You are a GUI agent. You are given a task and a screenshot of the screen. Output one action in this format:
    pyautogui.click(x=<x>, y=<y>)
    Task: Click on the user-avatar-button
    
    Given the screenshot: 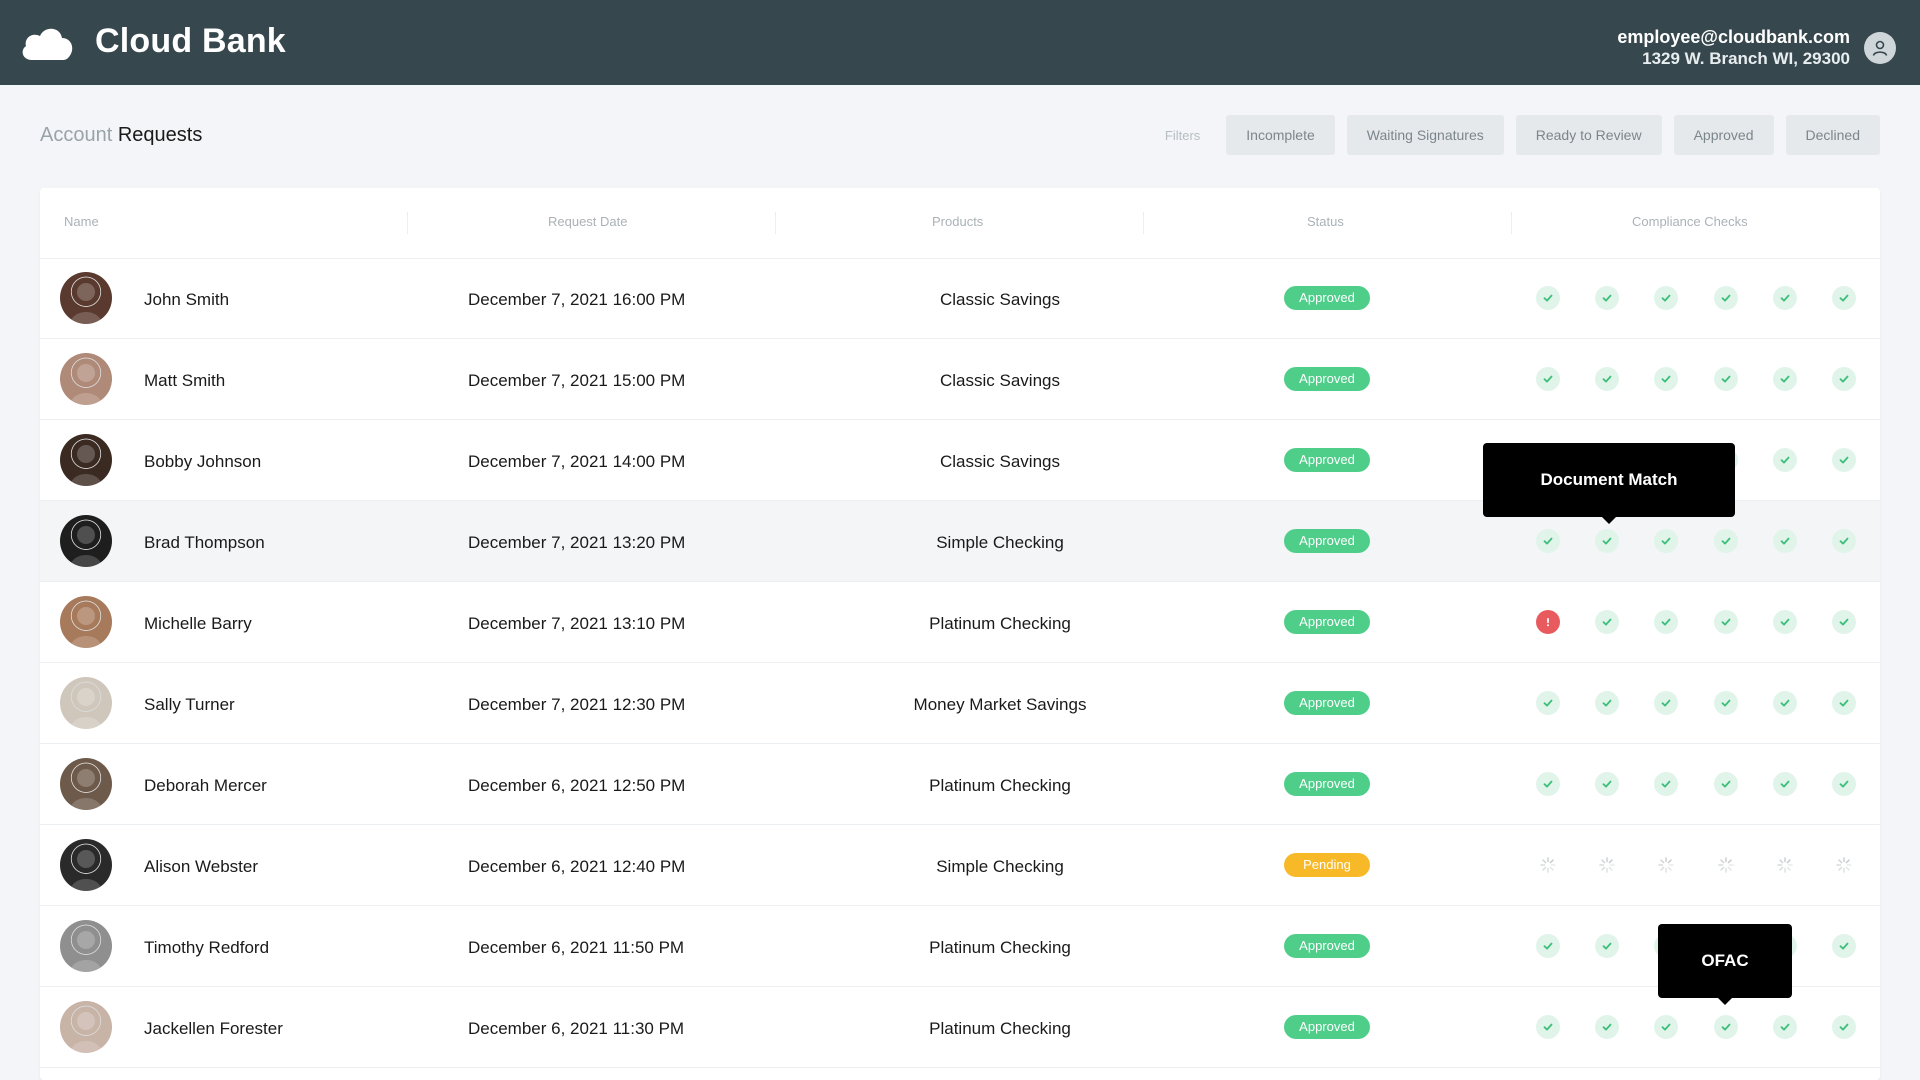 What is the action you would take?
    pyautogui.click(x=1880, y=48)
    